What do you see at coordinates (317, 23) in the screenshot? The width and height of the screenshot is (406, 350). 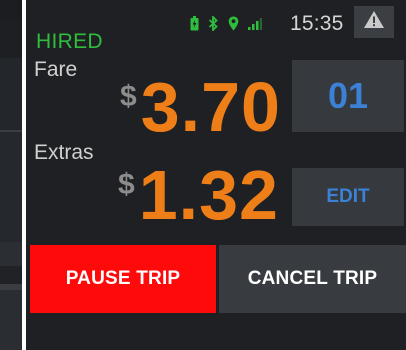 I see `status-clock: 15:35` at bounding box center [317, 23].